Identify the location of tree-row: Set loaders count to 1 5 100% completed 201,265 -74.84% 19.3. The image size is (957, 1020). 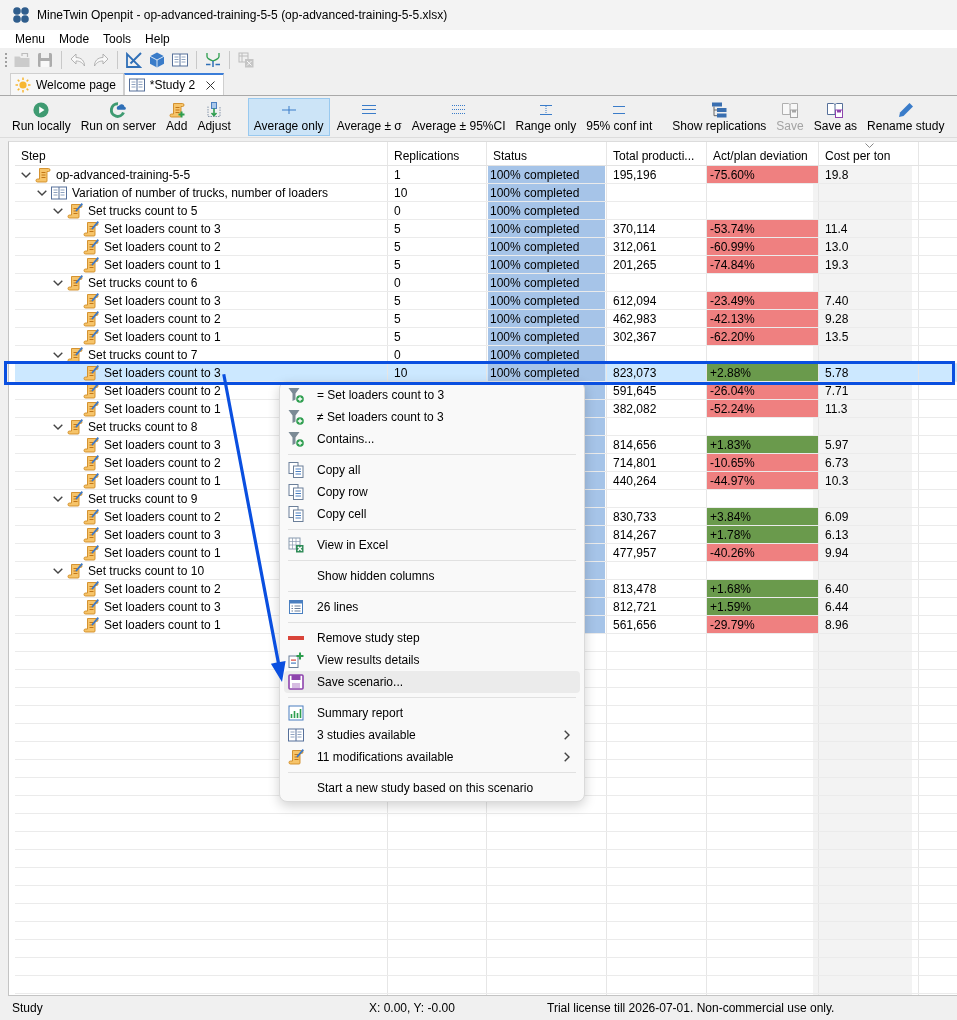
(486, 265).